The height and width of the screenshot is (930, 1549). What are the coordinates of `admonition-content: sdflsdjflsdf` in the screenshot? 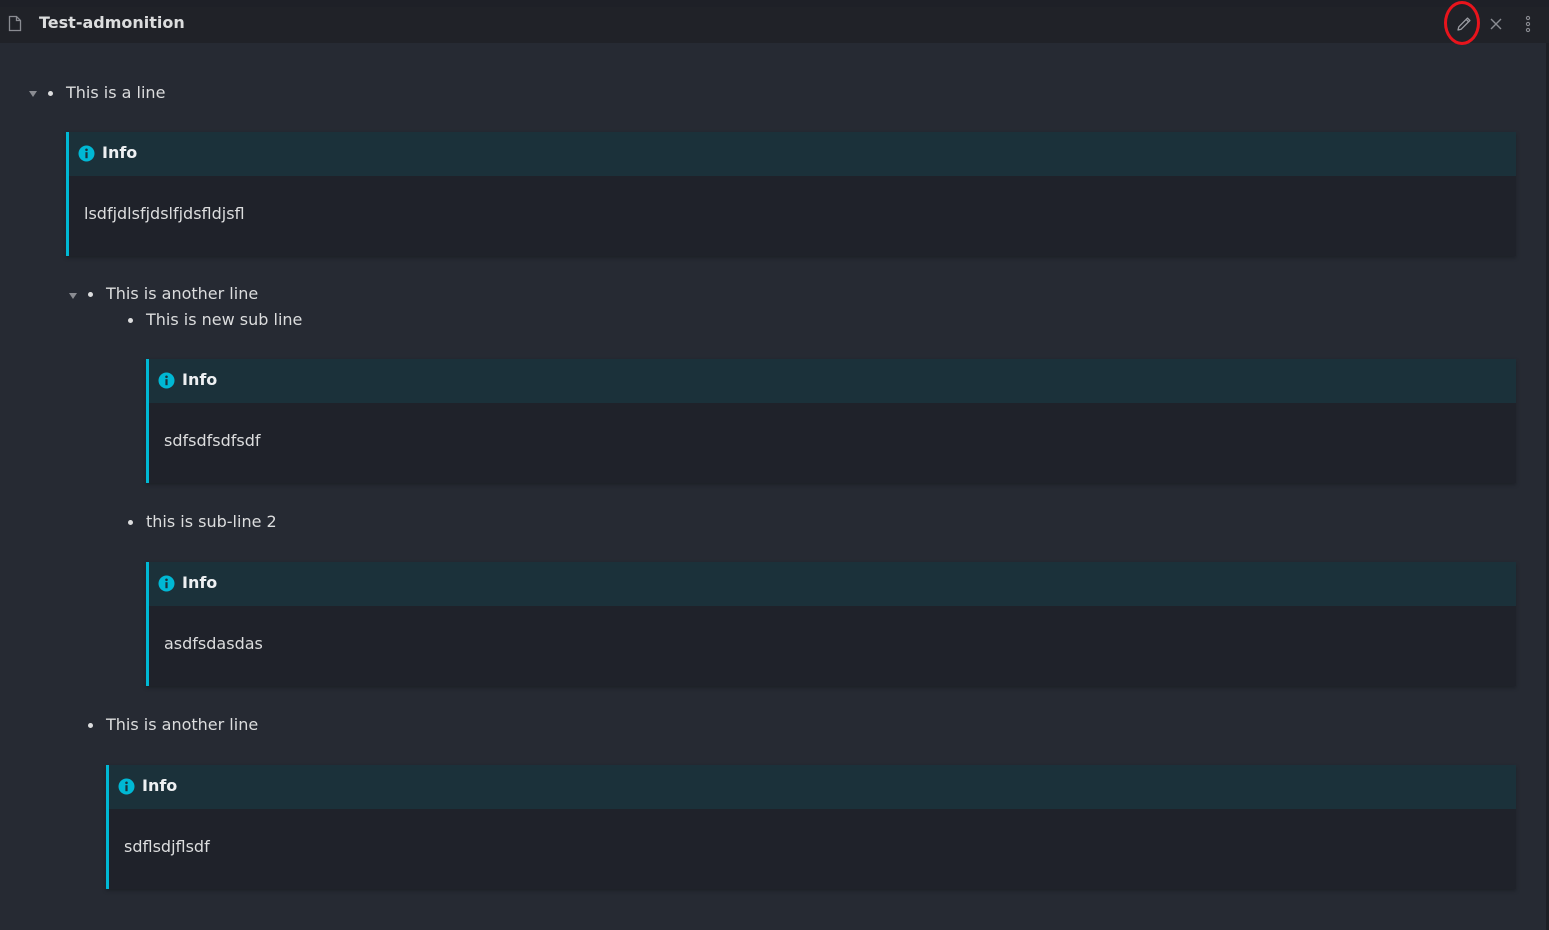 It's located at (167, 846).